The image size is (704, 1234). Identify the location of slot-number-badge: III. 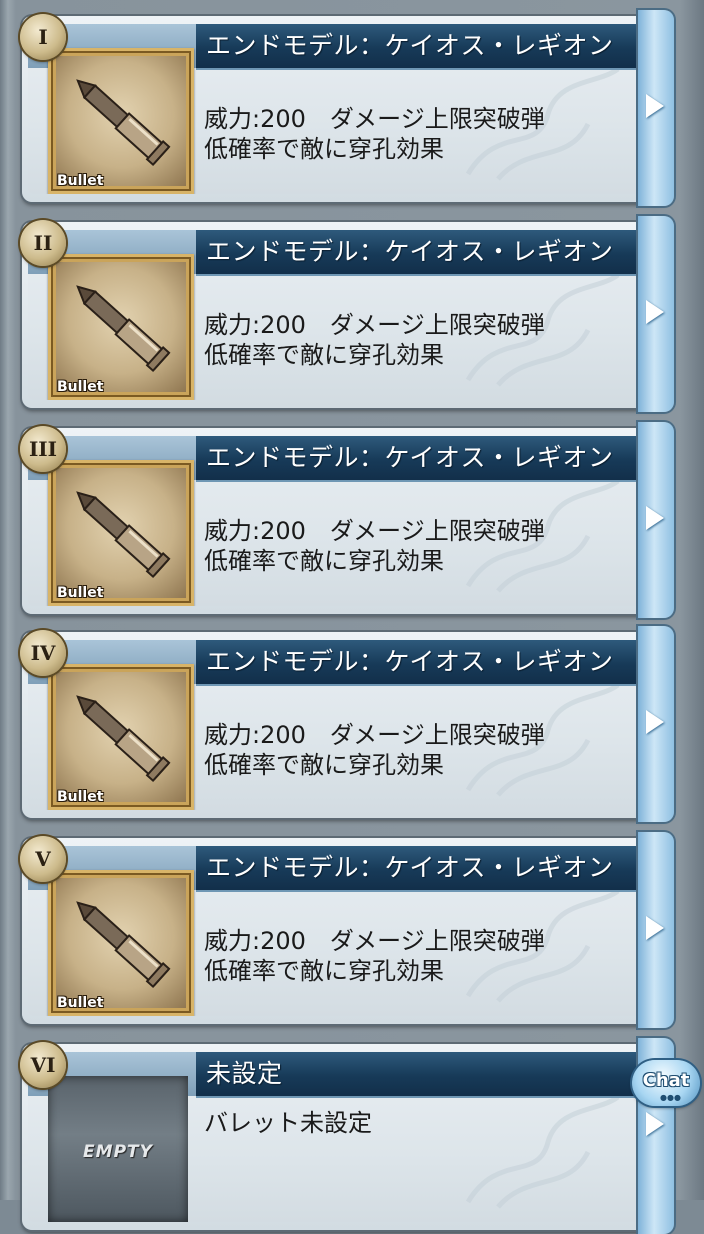
(43, 449).